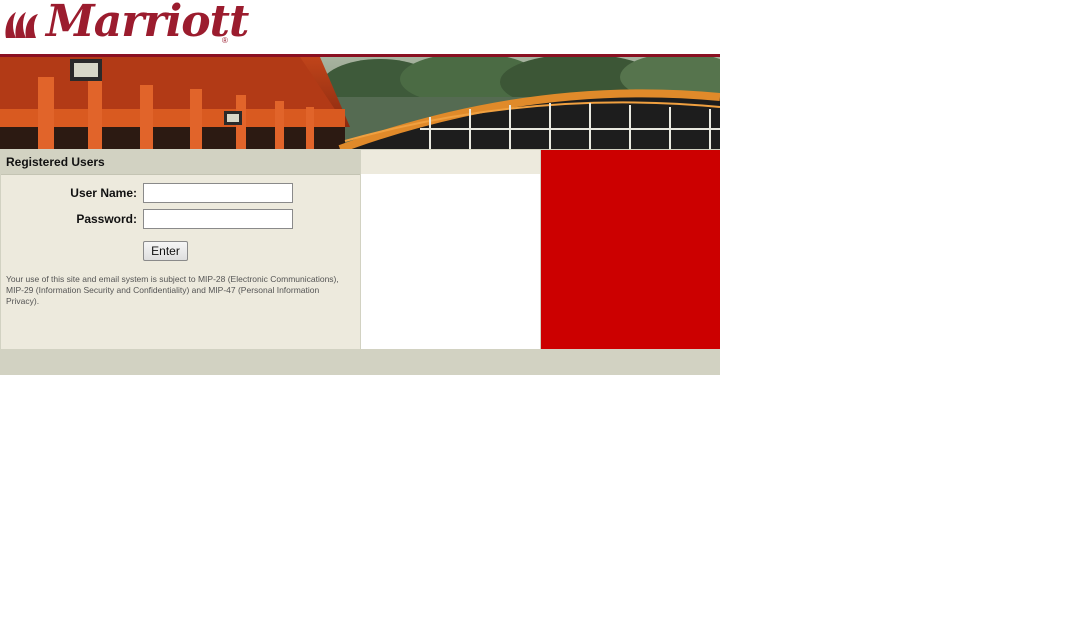 The image size is (1086, 625). Describe the element at coordinates (165, 251) in the screenshot. I see `enter-button: Enter` at that location.